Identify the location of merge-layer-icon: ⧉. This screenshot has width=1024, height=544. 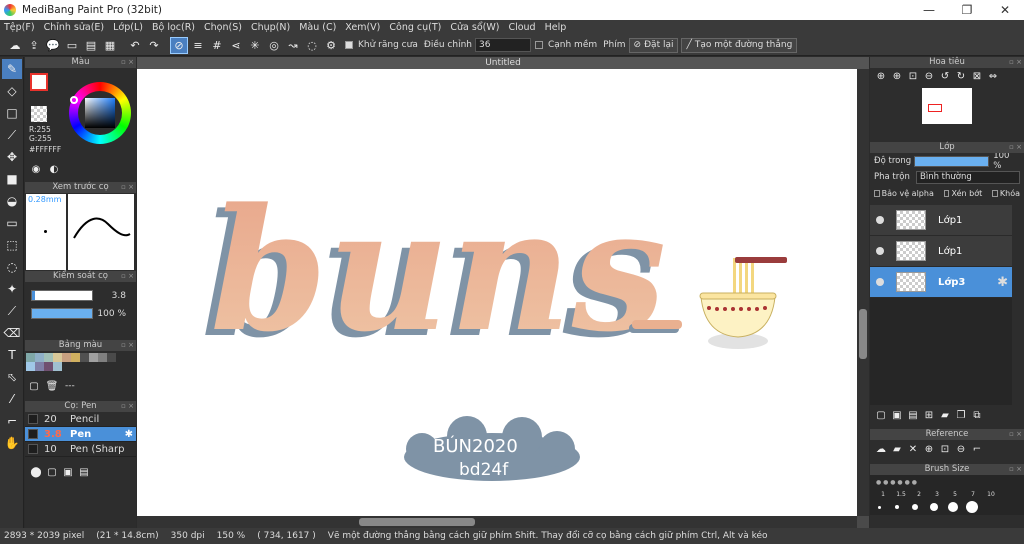
(977, 415).